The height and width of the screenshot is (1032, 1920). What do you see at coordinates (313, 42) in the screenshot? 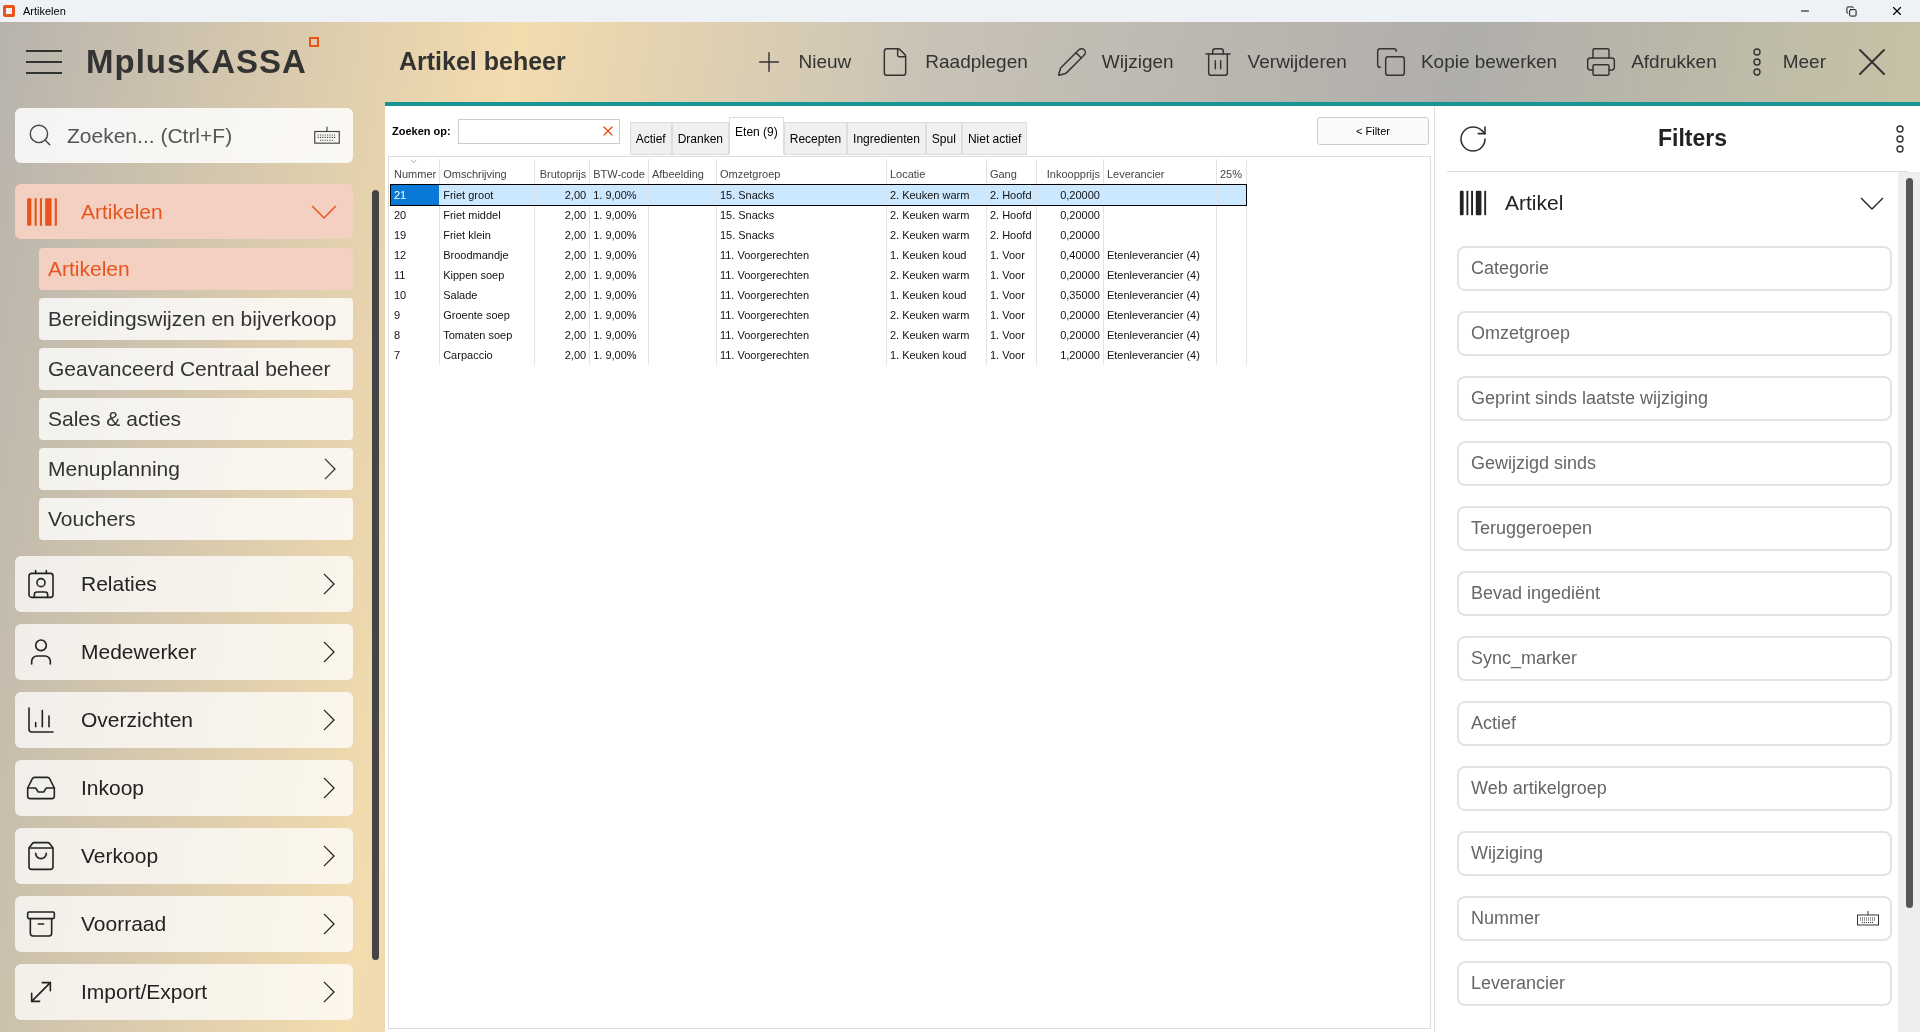
I see `logo-mark-icon` at bounding box center [313, 42].